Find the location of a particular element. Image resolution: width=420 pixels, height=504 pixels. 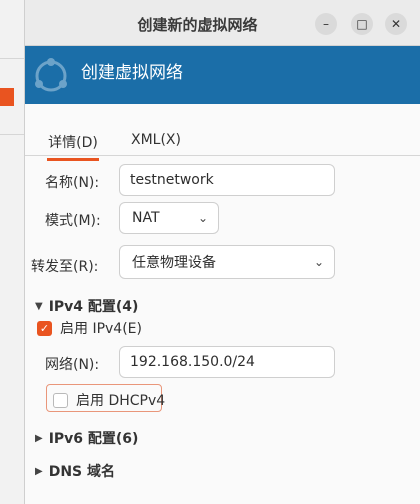

tab-details: 详情(D) is located at coordinates (73, 146).